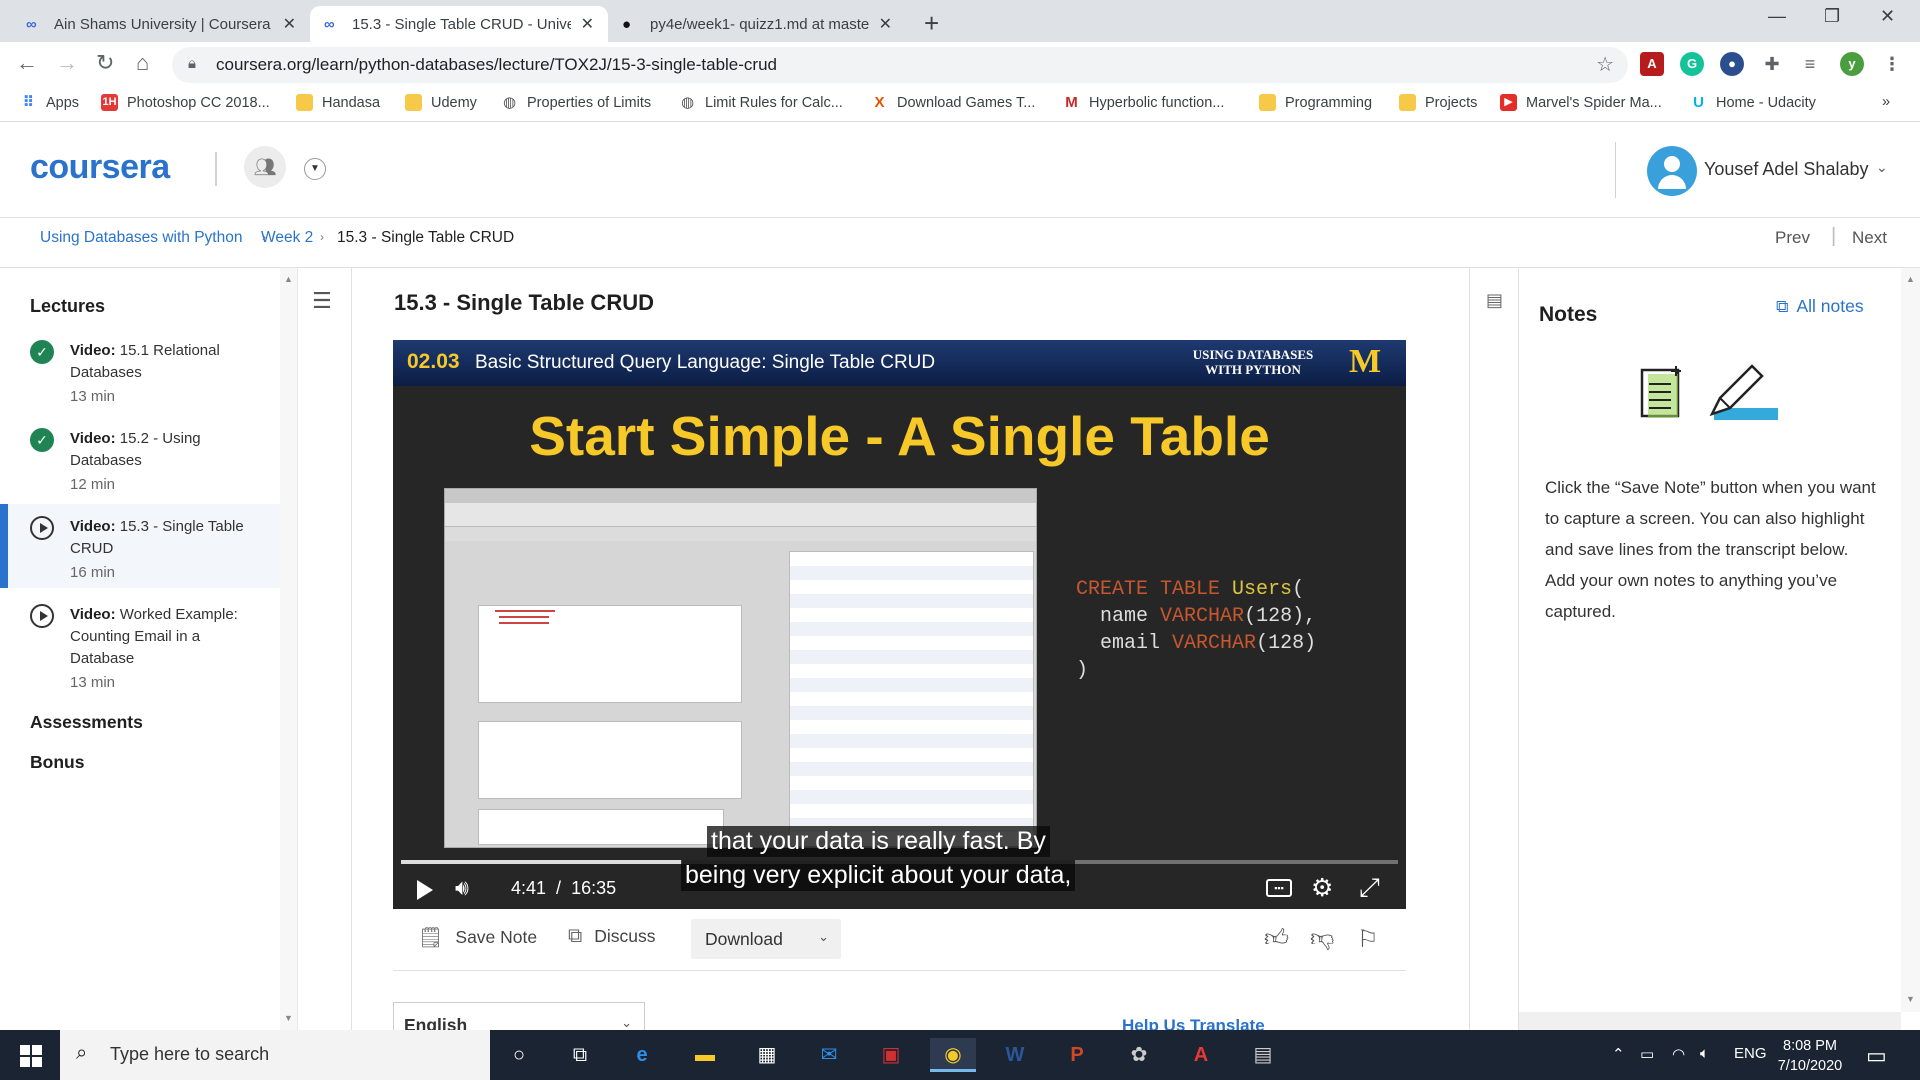 The width and height of the screenshot is (1920, 1080). Describe the element at coordinates (1605, 64) in the screenshot. I see `bookmark-star-icon: ☆` at that location.